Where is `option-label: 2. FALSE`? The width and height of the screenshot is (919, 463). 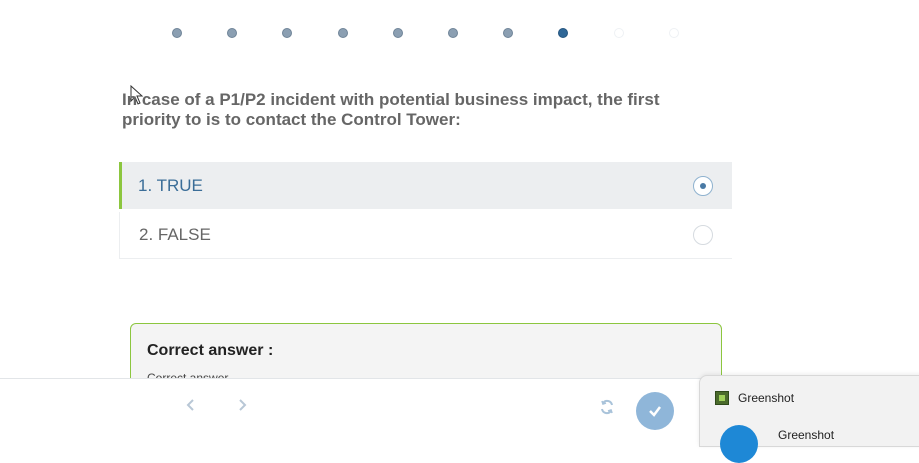 option-label: 2. FALSE is located at coordinates (175, 234).